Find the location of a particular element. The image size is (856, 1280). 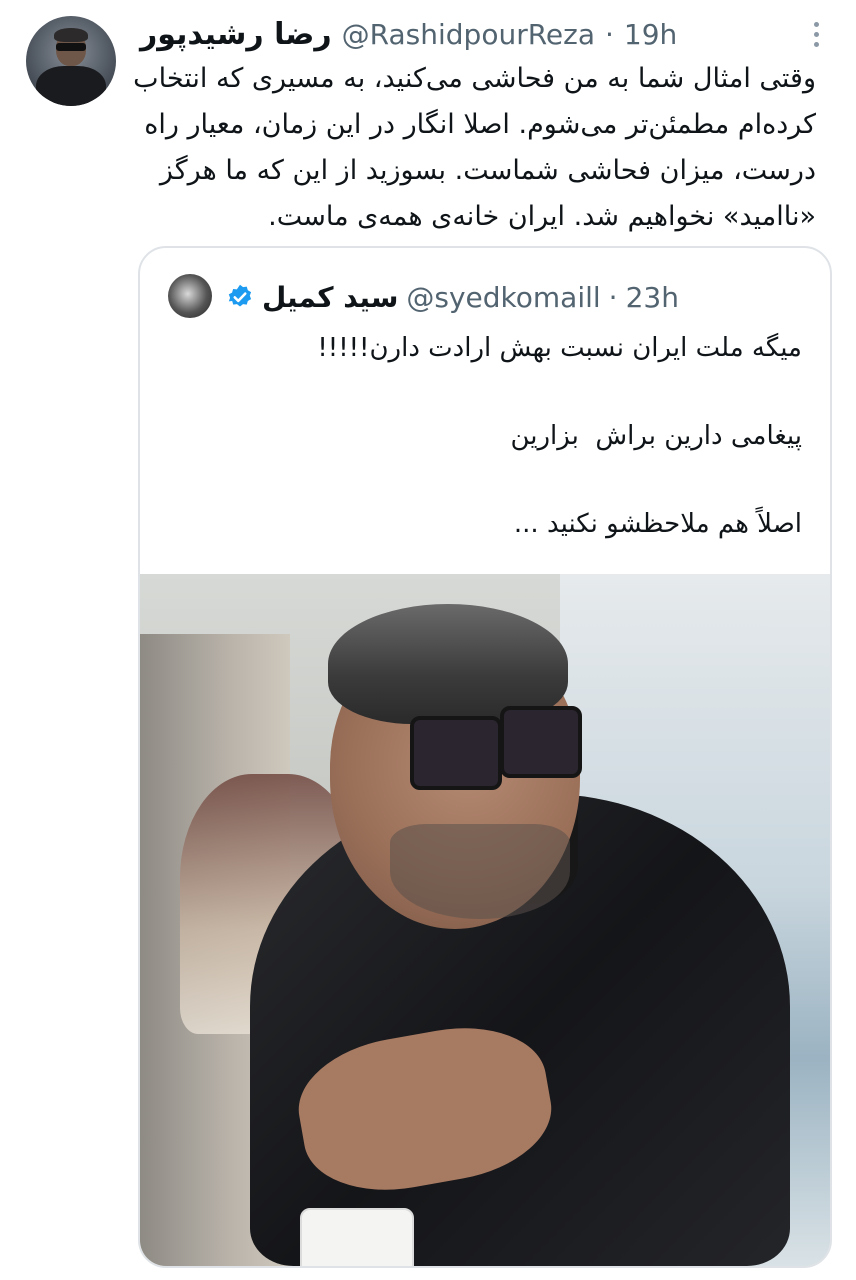

tweet-time: 19h is located at coordinates (650, 34).